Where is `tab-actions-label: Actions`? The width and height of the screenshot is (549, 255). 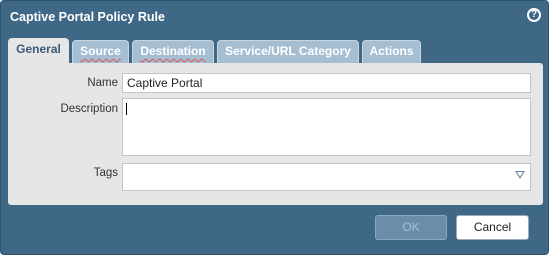 tab-actions-label: Actions is located at coordinates (391, 51).